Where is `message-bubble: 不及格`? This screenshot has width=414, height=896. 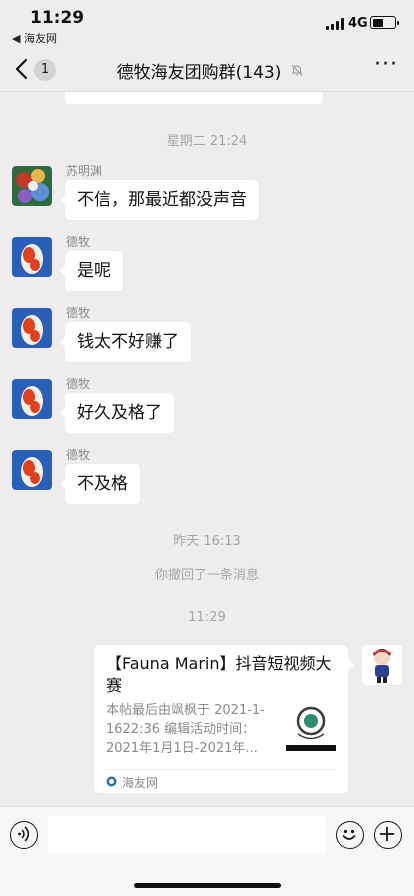
message-bubble: 不及格 is located at coordinates (100, 484).